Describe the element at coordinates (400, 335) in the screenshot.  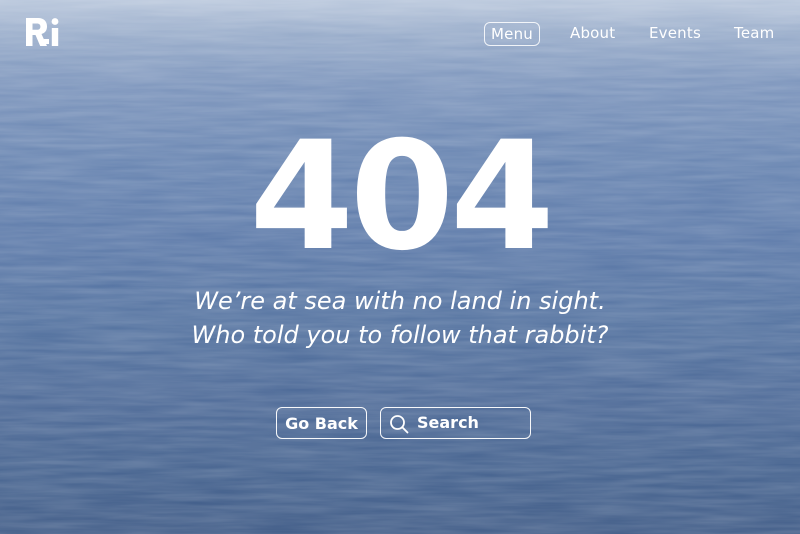
I see `error-message-line-2: Who told you to follow that rabbit?` at that location.